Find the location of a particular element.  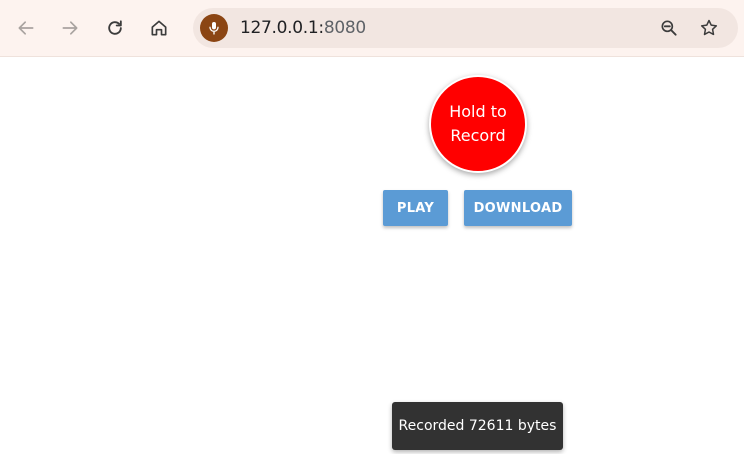

snackbar-toast: Recorded 72611 bytes is located at coordinates (477, 426).